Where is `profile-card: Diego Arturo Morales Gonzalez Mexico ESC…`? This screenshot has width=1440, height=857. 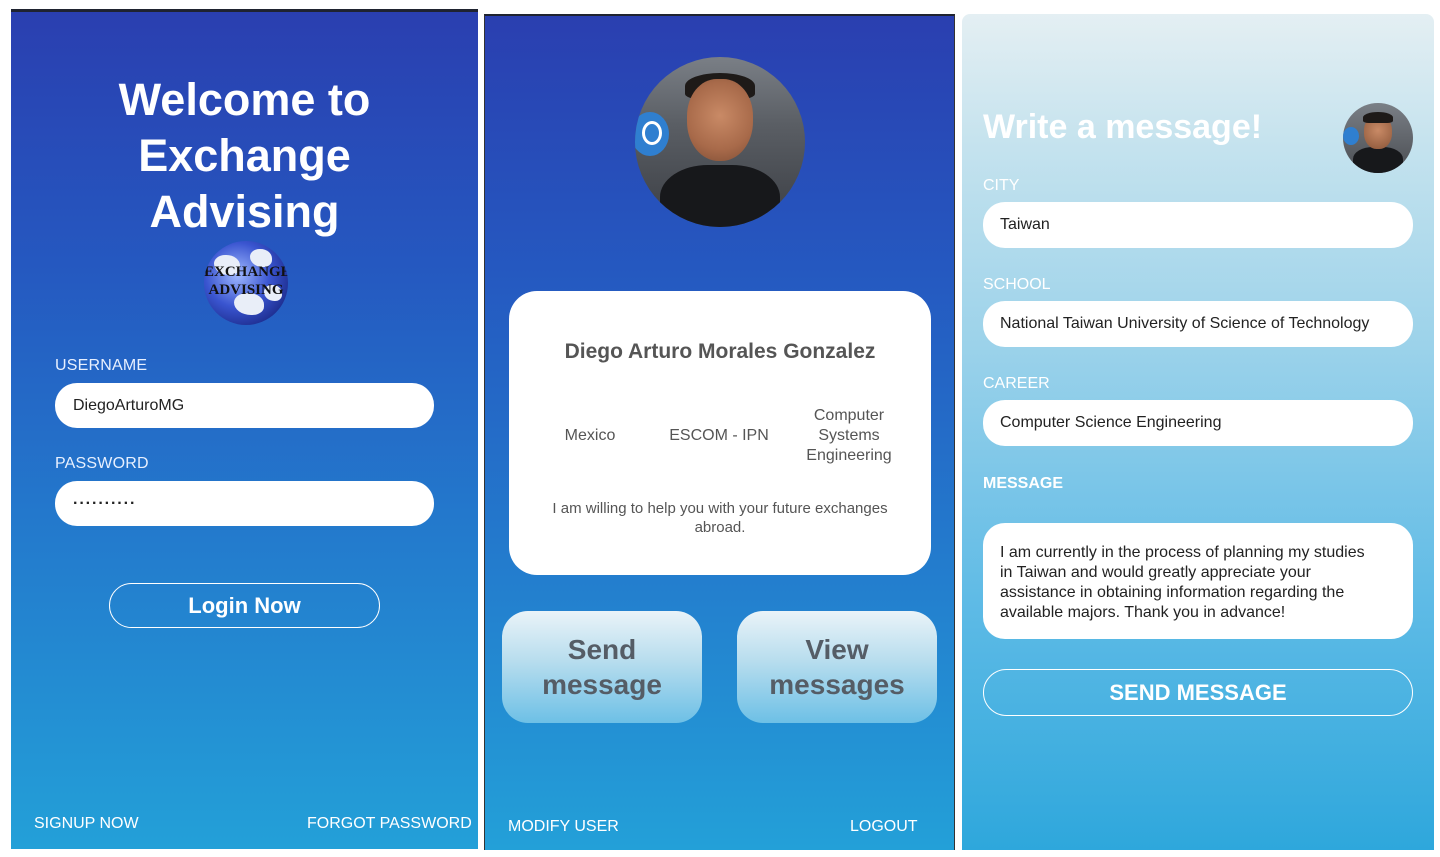
profile-card: Diego Arturo Morales Gonzalez Mexico ESC… is located at coordinates (720, 433).